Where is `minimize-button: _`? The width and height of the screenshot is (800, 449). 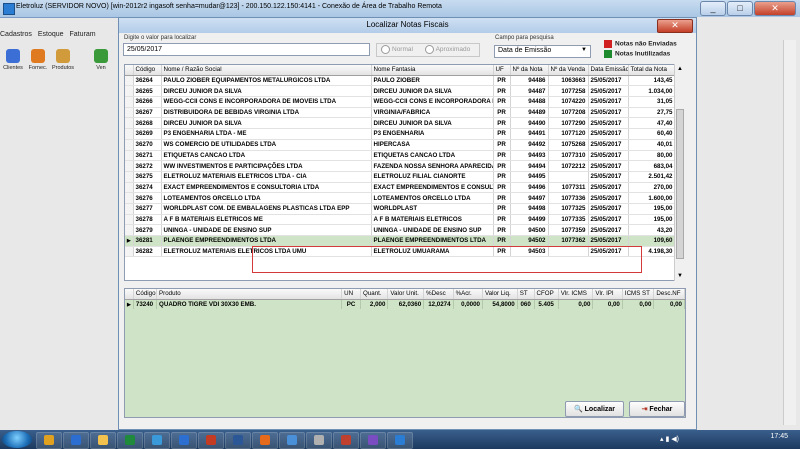
minimize-button: _ is located at coordinates (713, 8).